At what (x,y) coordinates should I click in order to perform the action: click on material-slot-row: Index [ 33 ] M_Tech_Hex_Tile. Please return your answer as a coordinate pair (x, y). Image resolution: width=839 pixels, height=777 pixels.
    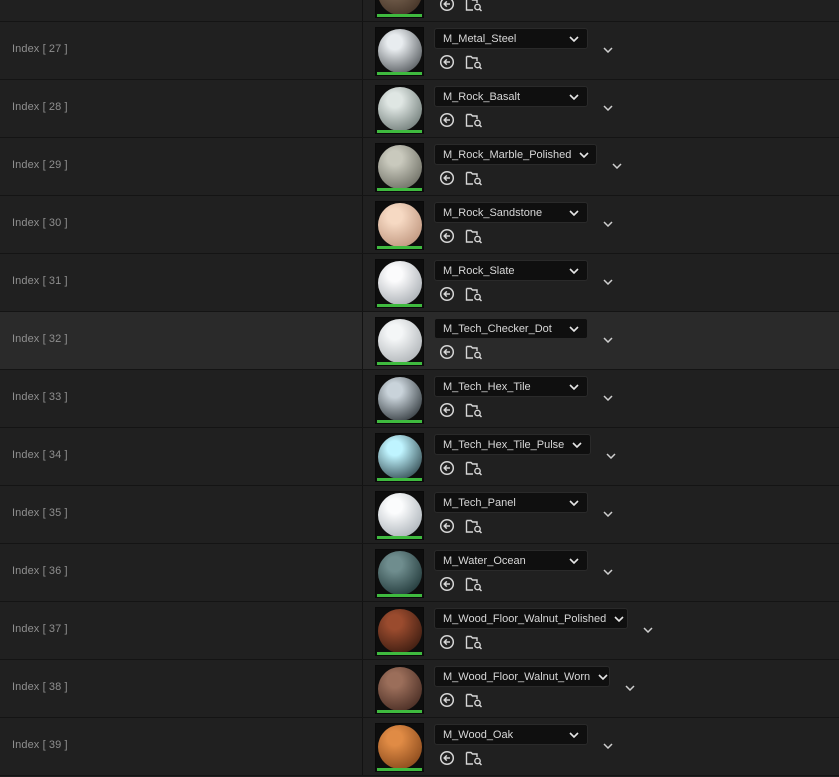
    Looking at the image, I should click on (419, 399).